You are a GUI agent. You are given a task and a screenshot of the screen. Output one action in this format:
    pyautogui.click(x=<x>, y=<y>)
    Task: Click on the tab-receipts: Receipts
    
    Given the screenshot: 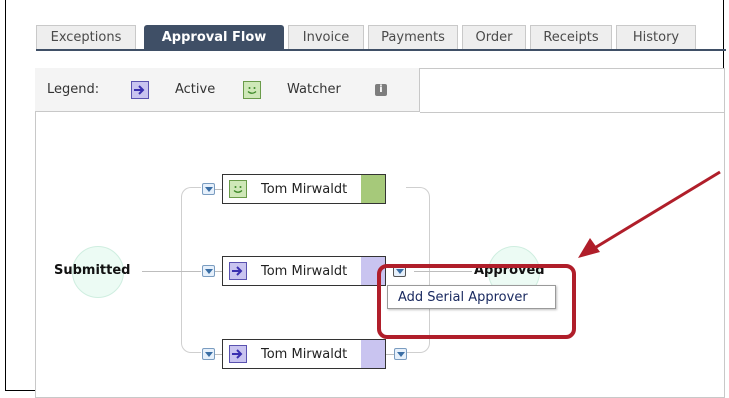 What is the action you would take?
    pyautogui.click(x=571, y=37)
    